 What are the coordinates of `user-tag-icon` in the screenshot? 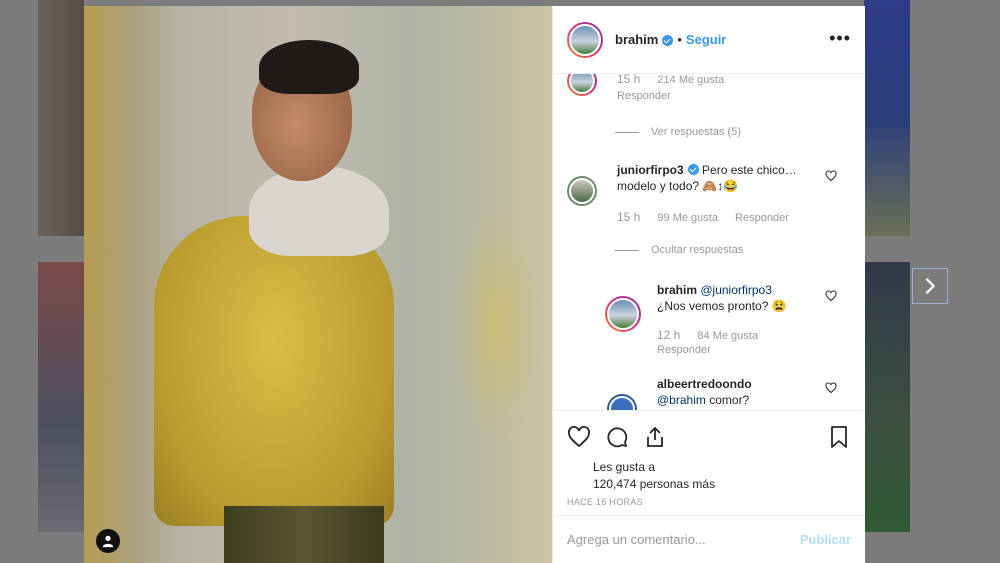 It's located at (108, 541).